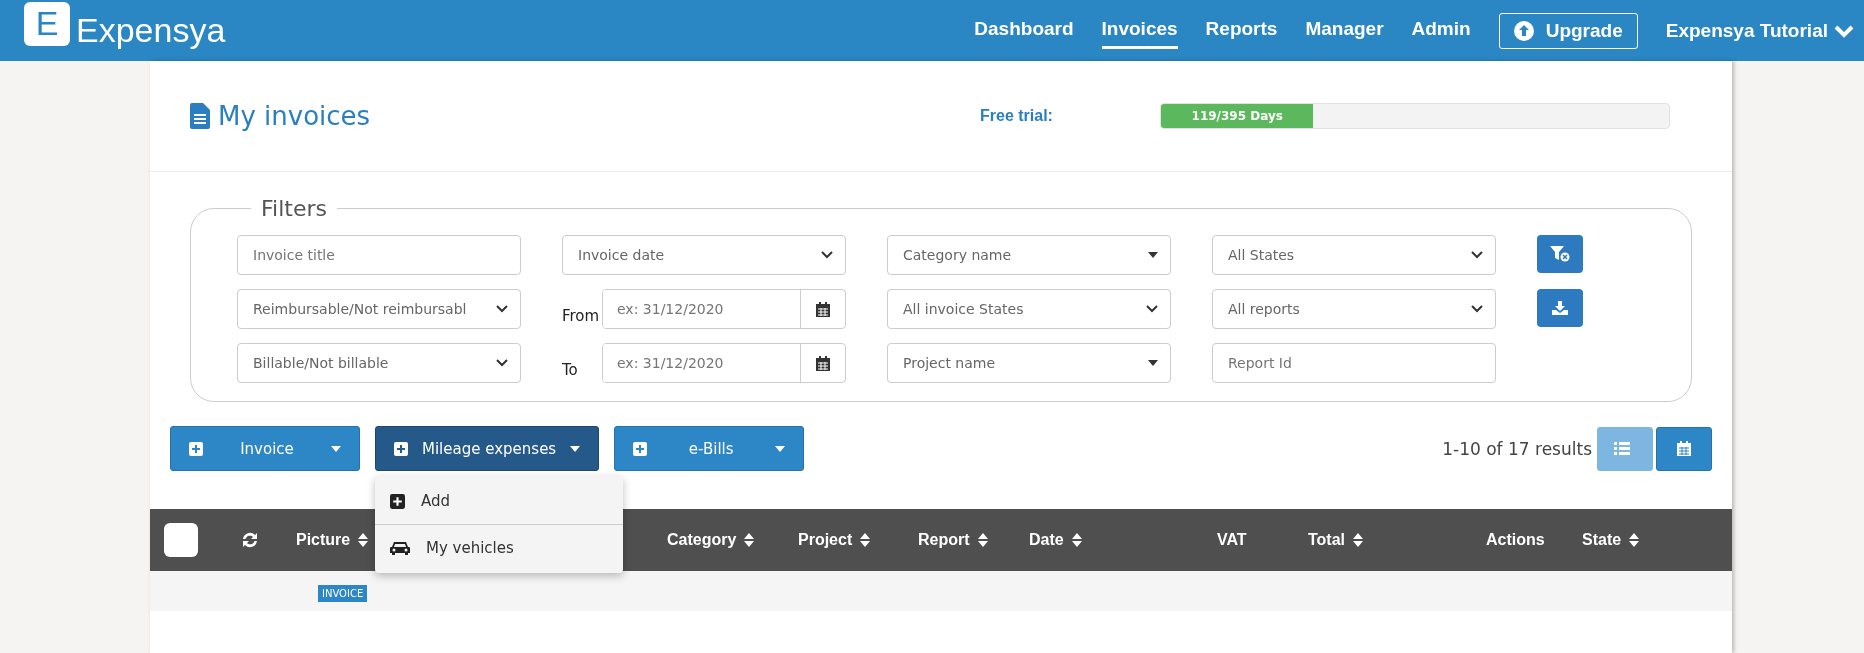 This screenshot has height=653, width=1864. What do you see at coordinates (181, 540) in the screenshot?
I see `select-all-checkbox` at bounding box center [181, 540].